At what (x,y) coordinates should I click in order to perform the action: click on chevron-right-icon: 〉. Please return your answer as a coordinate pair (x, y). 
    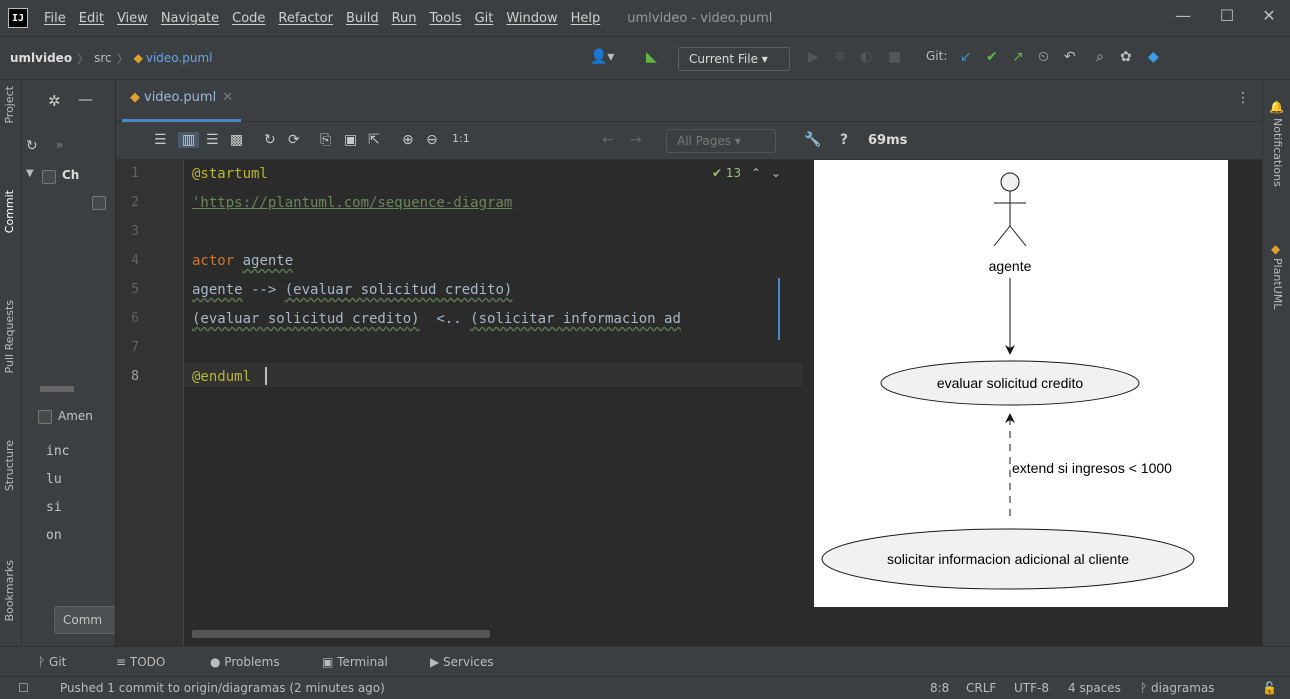
    Looking at the image, I should click on (122, 58).